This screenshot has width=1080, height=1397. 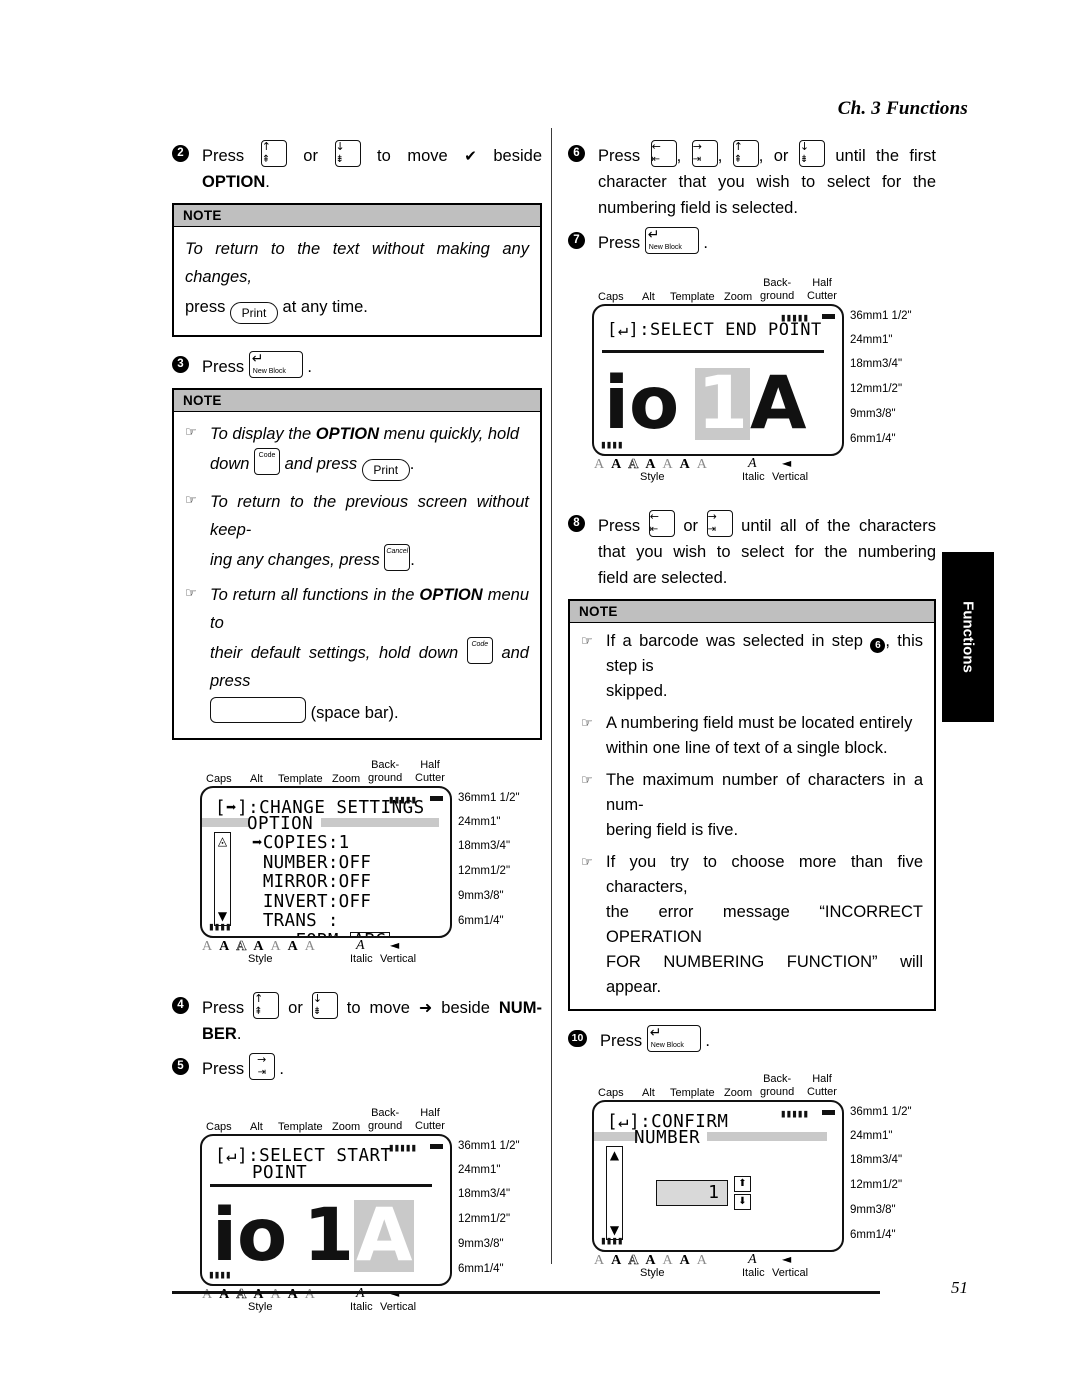 I want to click on number-spinner: ⬆ ⬇, so click(x=742, y=1194).